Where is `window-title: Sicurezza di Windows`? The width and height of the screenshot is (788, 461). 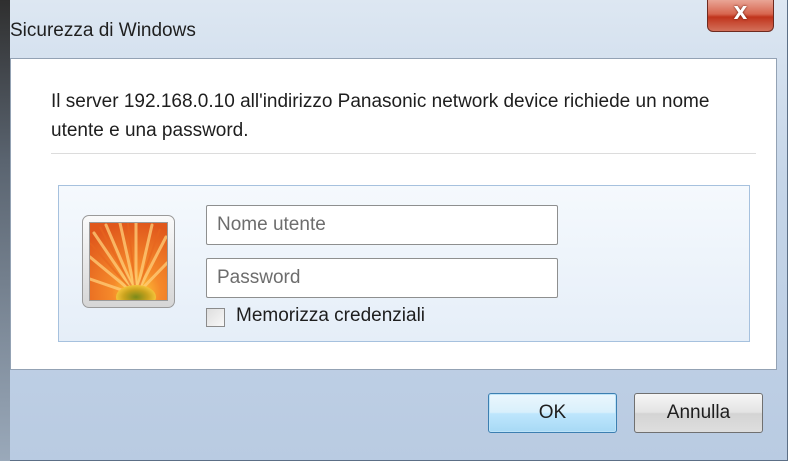
window-title: Sicurezza di Windows is located at coordinates (103, 30).